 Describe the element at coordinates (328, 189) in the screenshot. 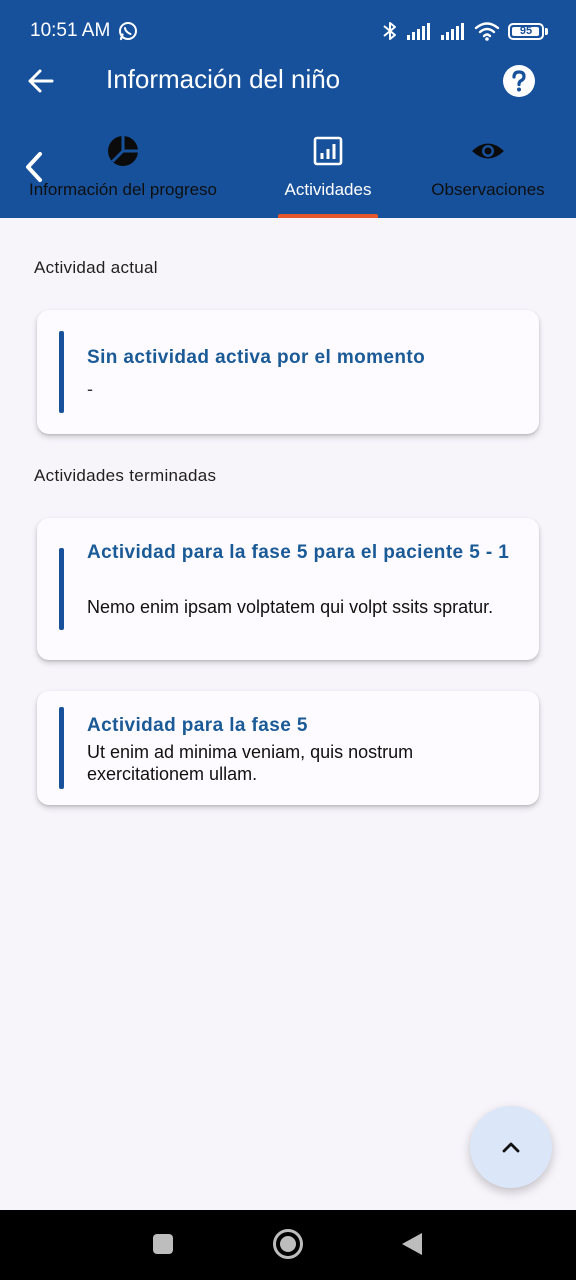

I see `tab-label: Actividades` at that location.